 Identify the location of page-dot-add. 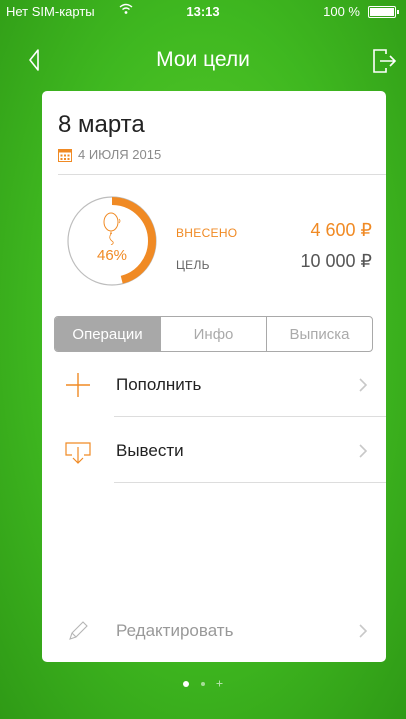
(219, 683).